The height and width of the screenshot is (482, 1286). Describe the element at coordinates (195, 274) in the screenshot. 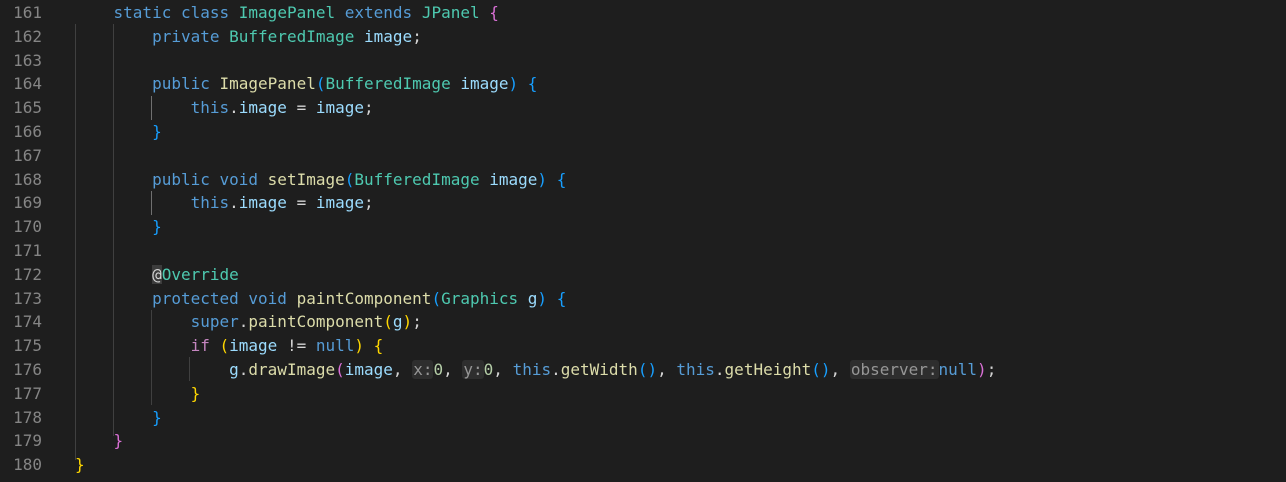

I see `code-text: @Override` at that location.